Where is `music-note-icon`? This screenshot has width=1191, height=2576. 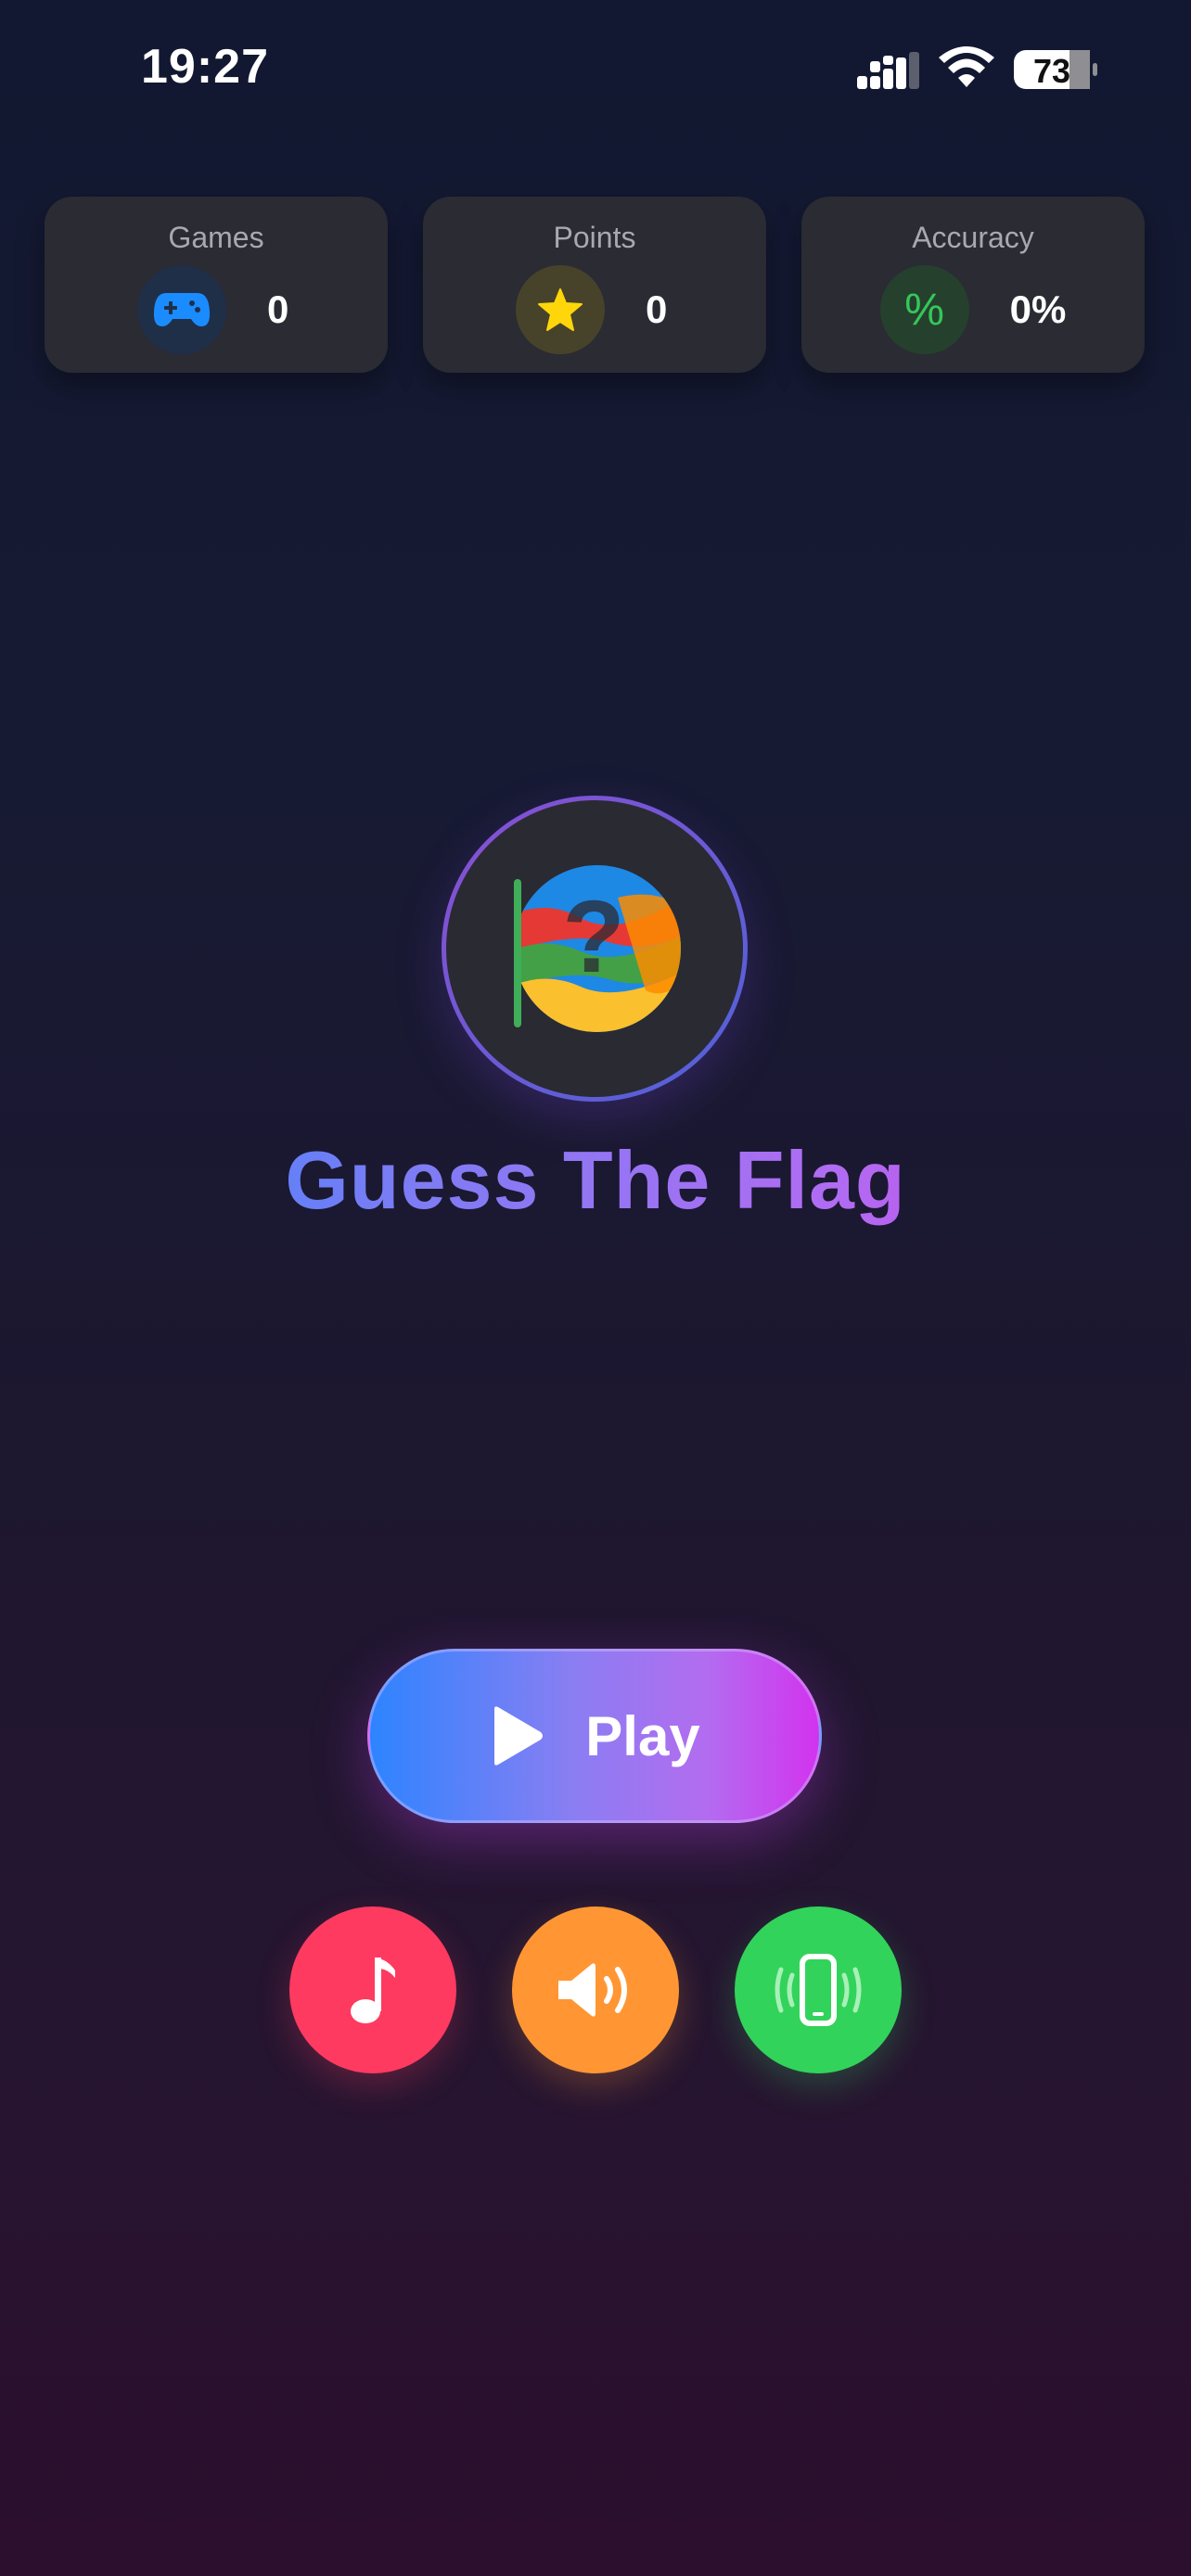 music-note-icon is located at coordinates (373, 1991).